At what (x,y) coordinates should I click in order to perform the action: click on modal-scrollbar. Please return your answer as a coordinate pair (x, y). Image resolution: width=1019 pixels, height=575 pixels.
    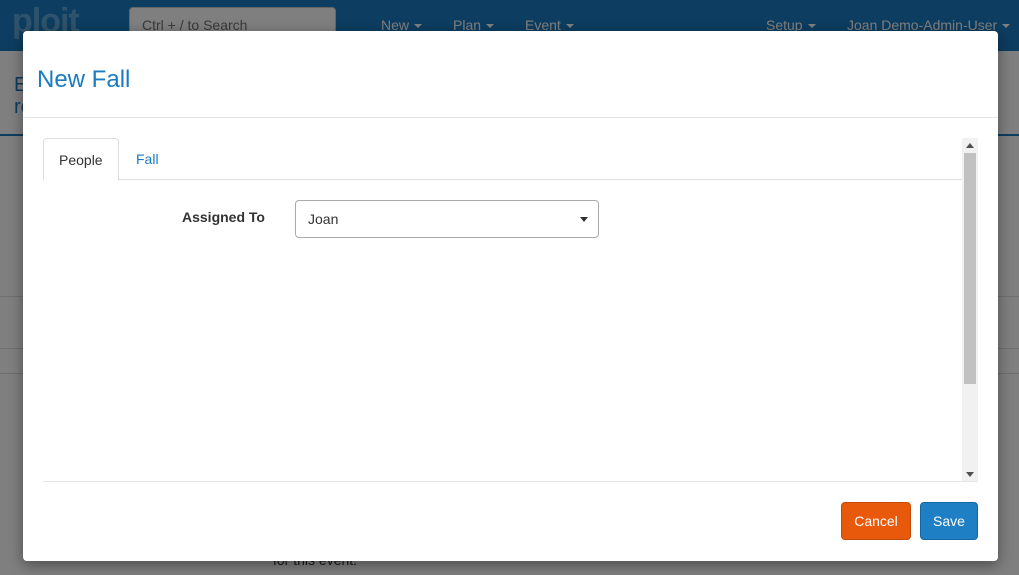
    Looking at the image, I should click on (970, 309).